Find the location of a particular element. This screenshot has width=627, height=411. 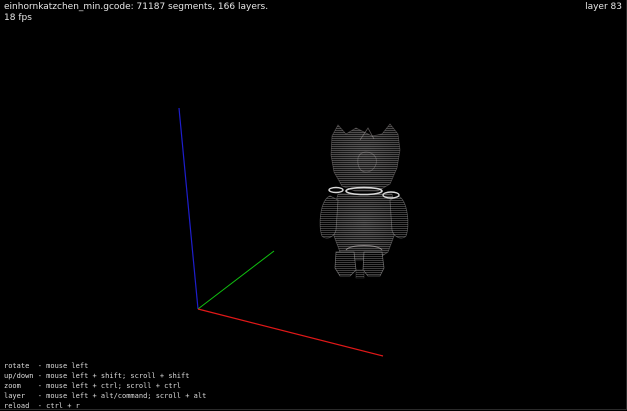

z-axis is located at coordinates (188, 208).